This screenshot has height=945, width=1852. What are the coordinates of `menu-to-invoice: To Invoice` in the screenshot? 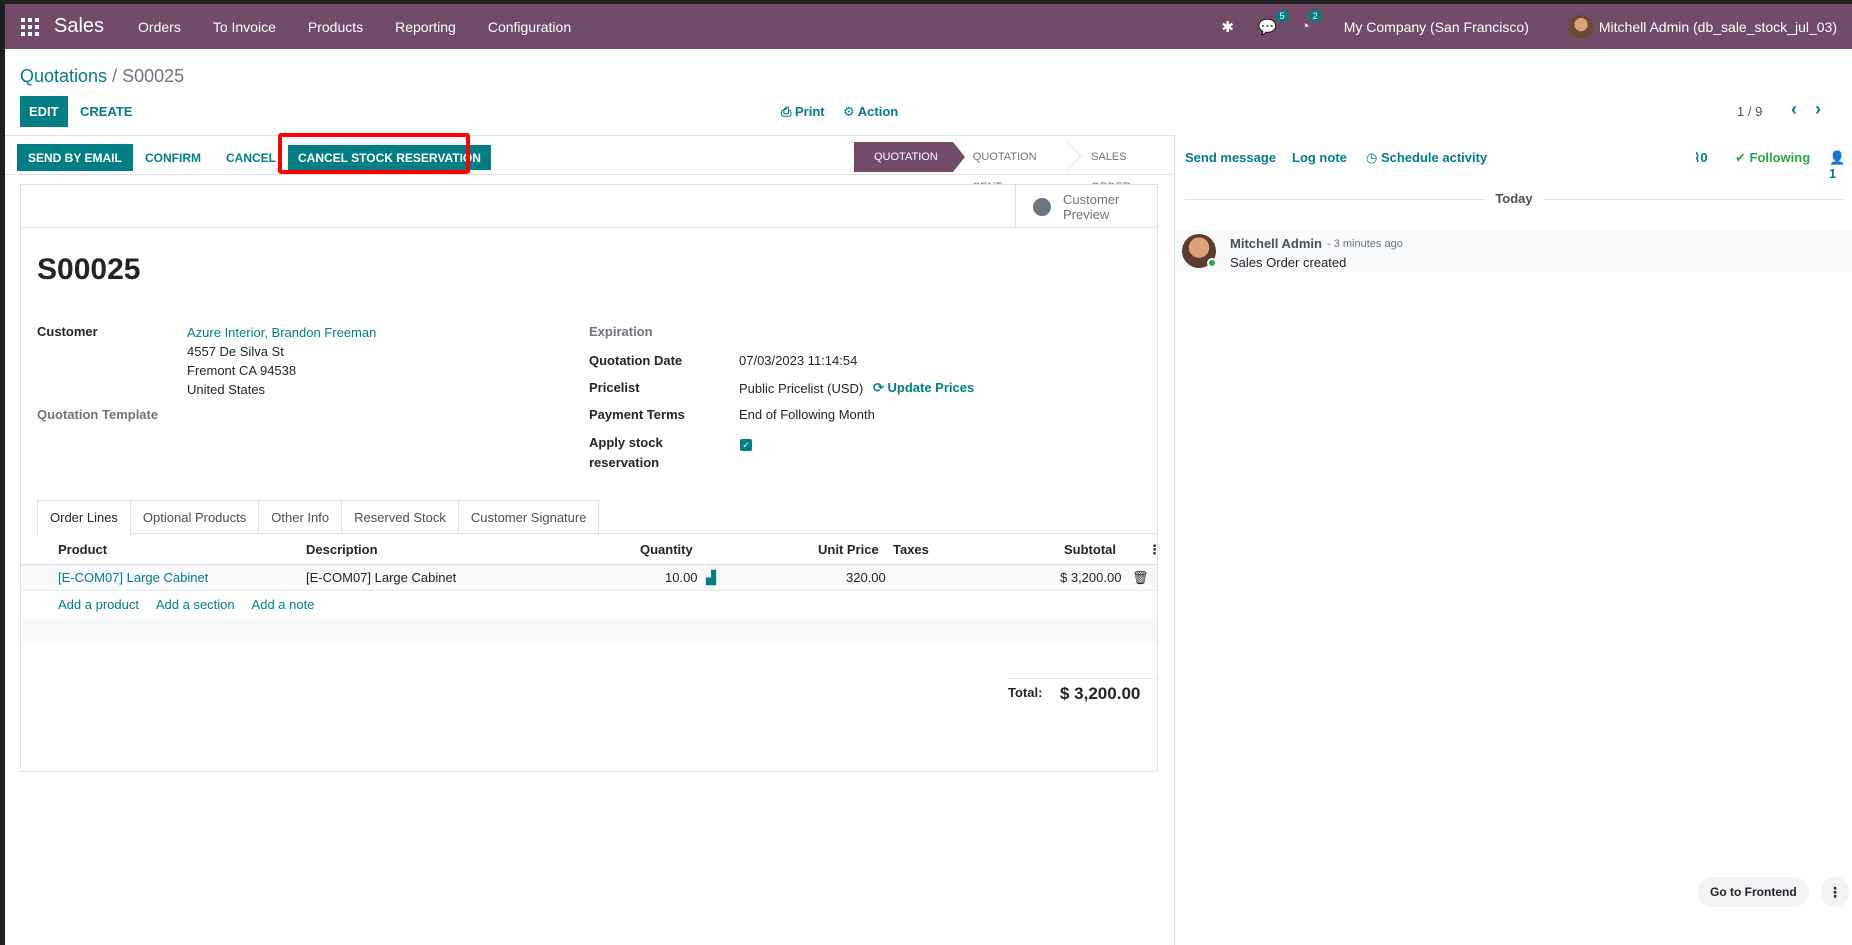 It's located at (244, 27).